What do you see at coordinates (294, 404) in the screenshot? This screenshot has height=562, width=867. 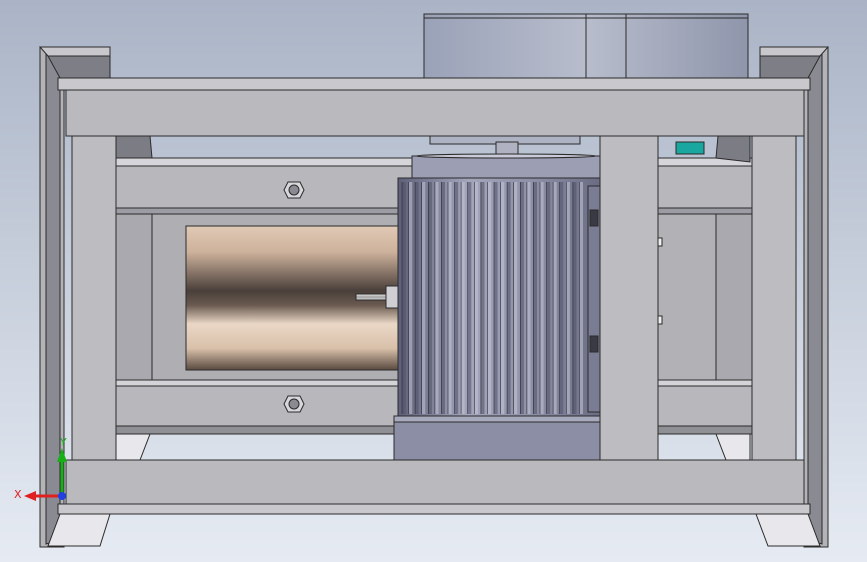 I see `hex-nut-lower` at bounding box center [294, 404].